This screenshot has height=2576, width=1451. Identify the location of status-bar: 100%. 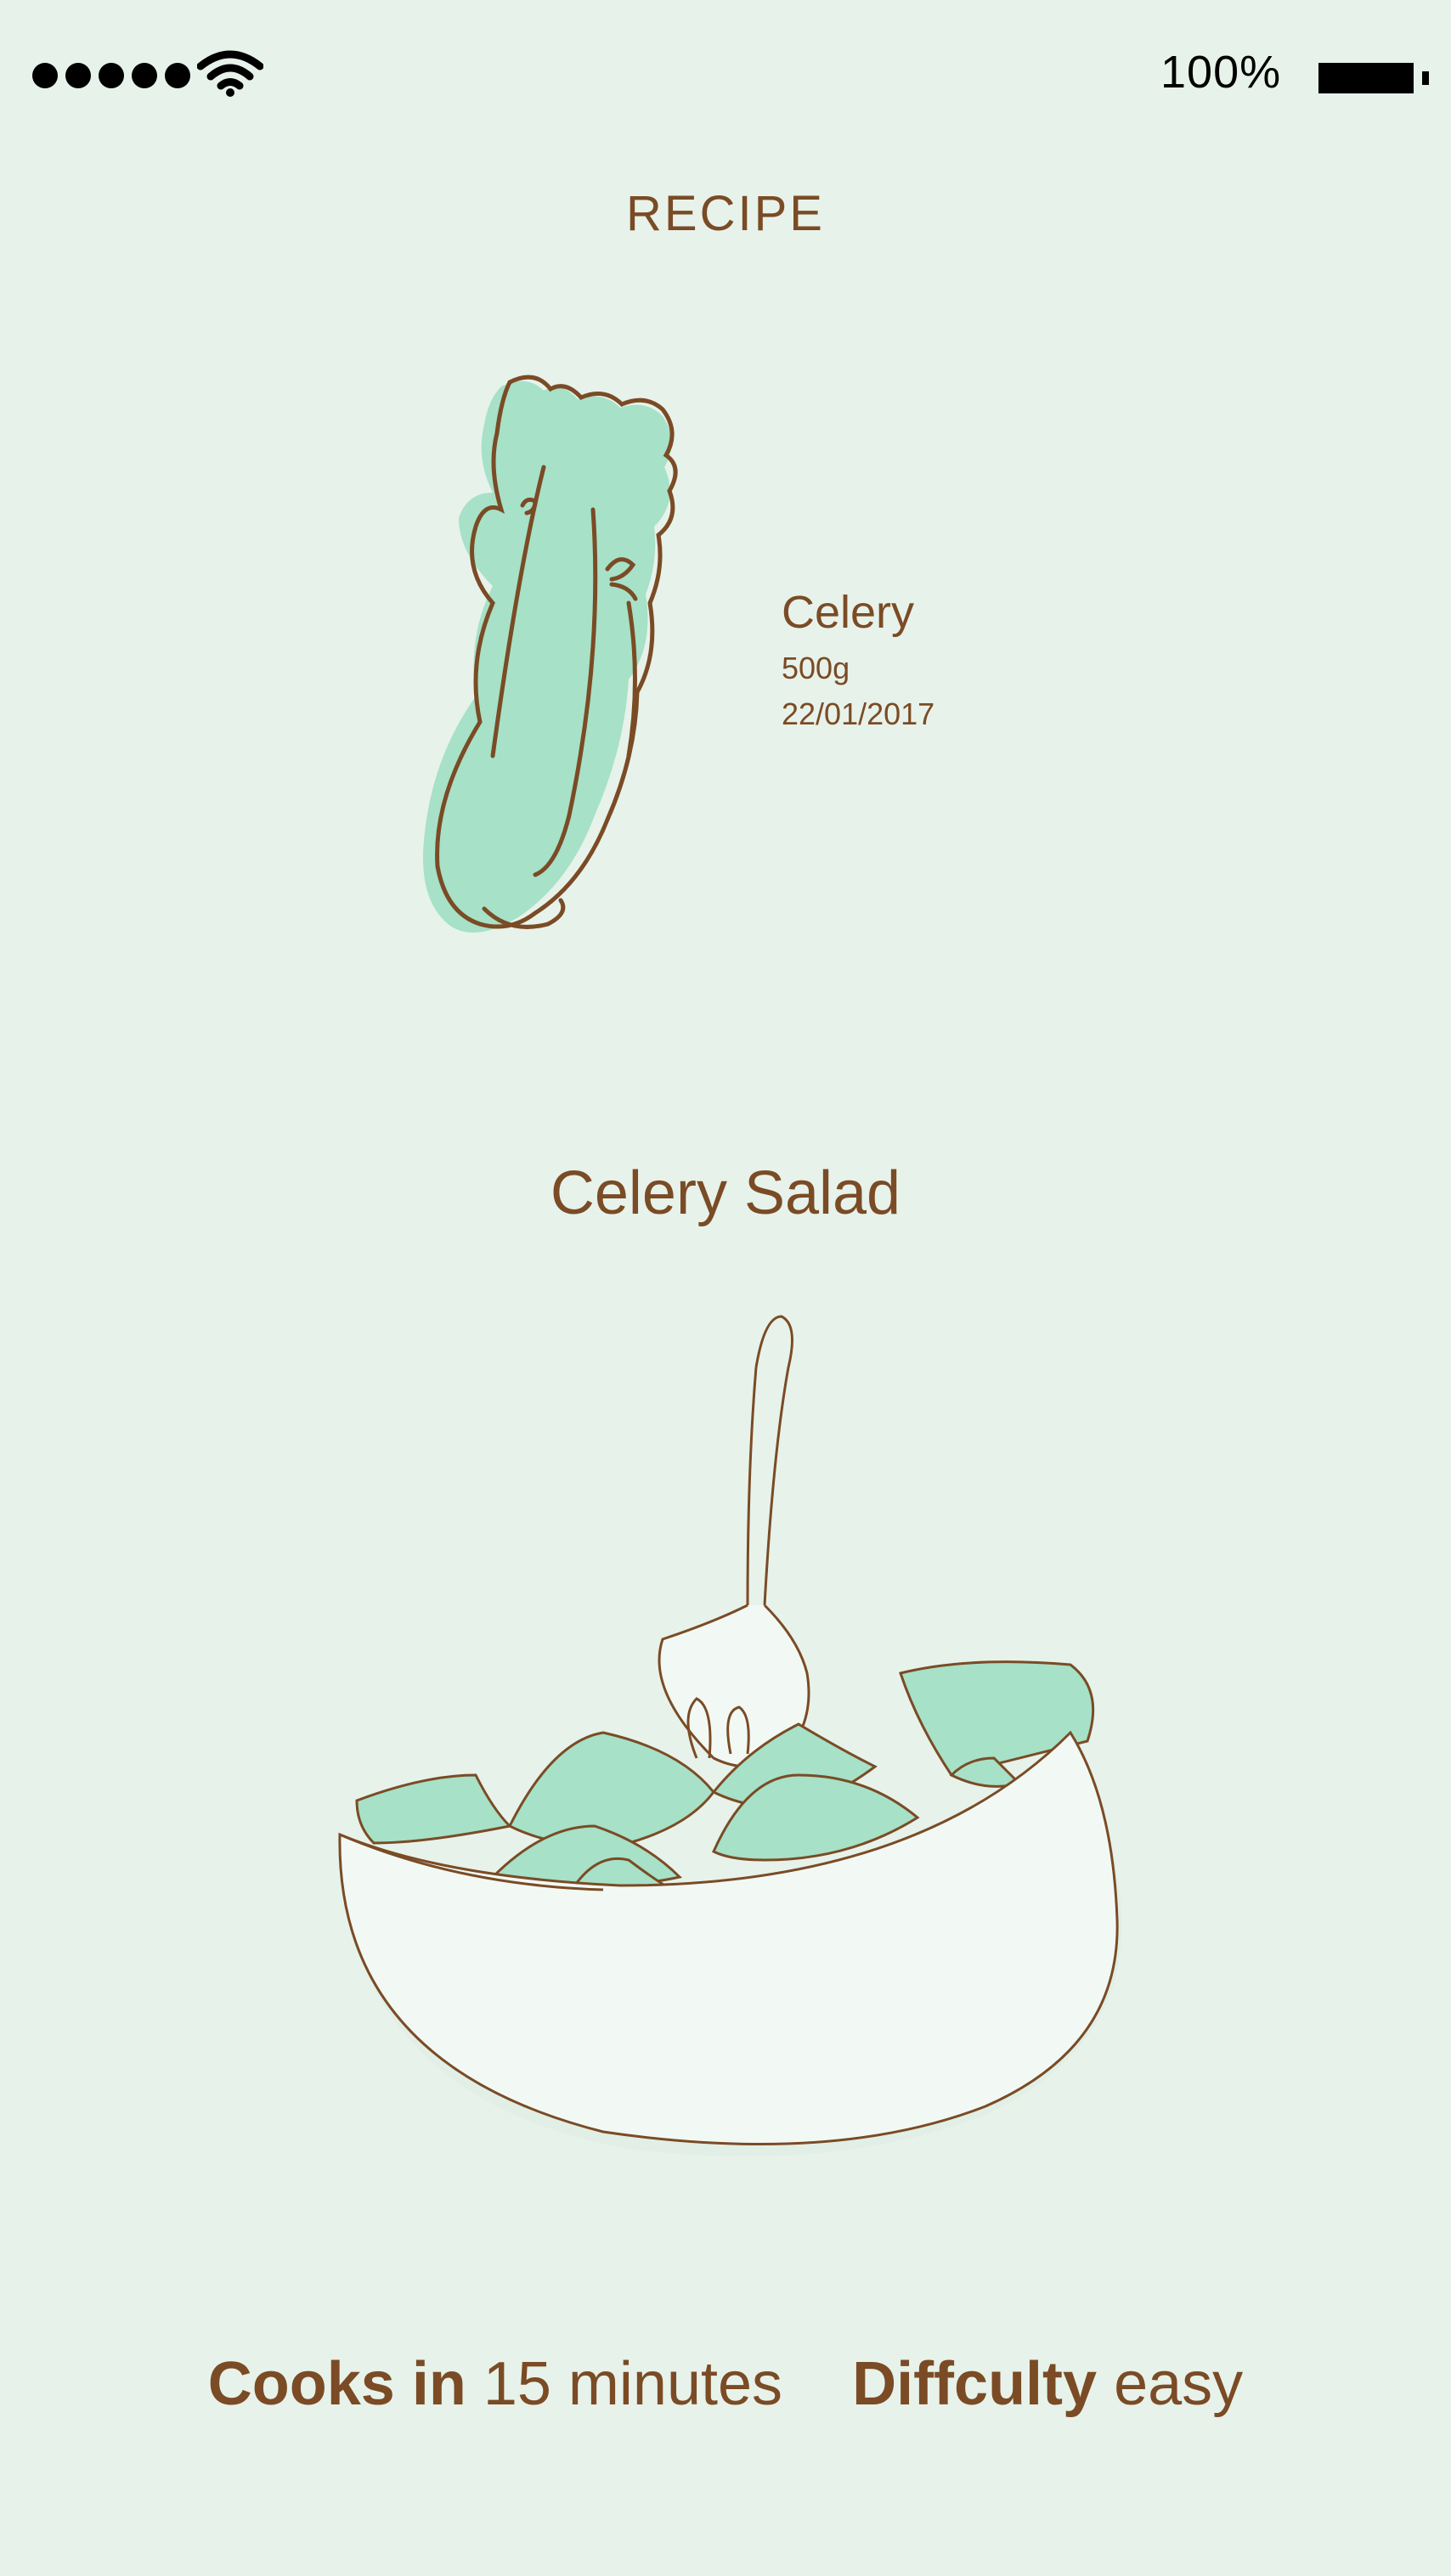
(725, 76).